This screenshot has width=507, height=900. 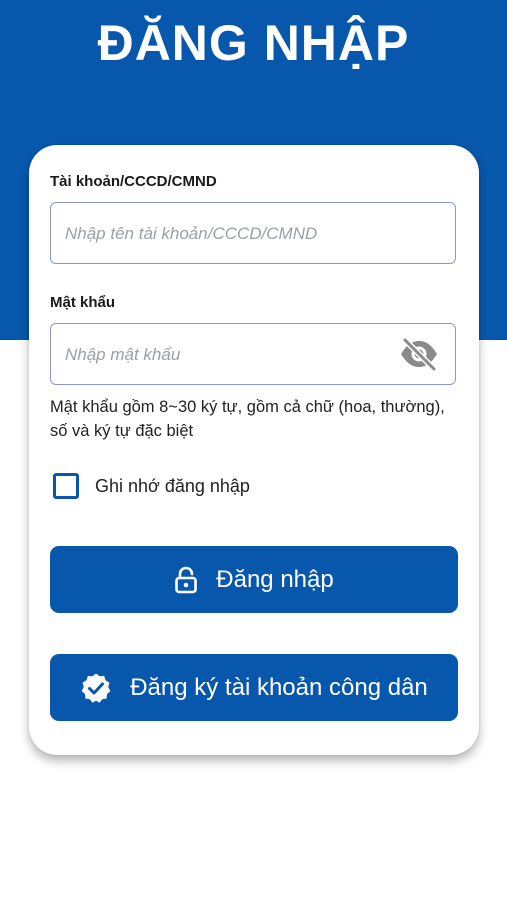 I want to click on password-field, so click(x=253, y=354).